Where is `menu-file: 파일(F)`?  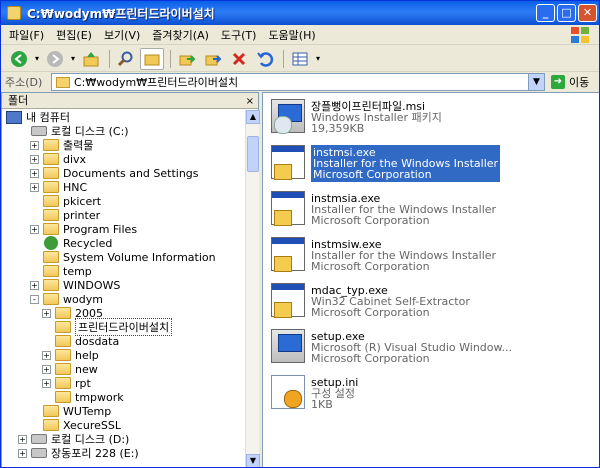 menu-file: 파일(F) is located at coordinates (26, 35).